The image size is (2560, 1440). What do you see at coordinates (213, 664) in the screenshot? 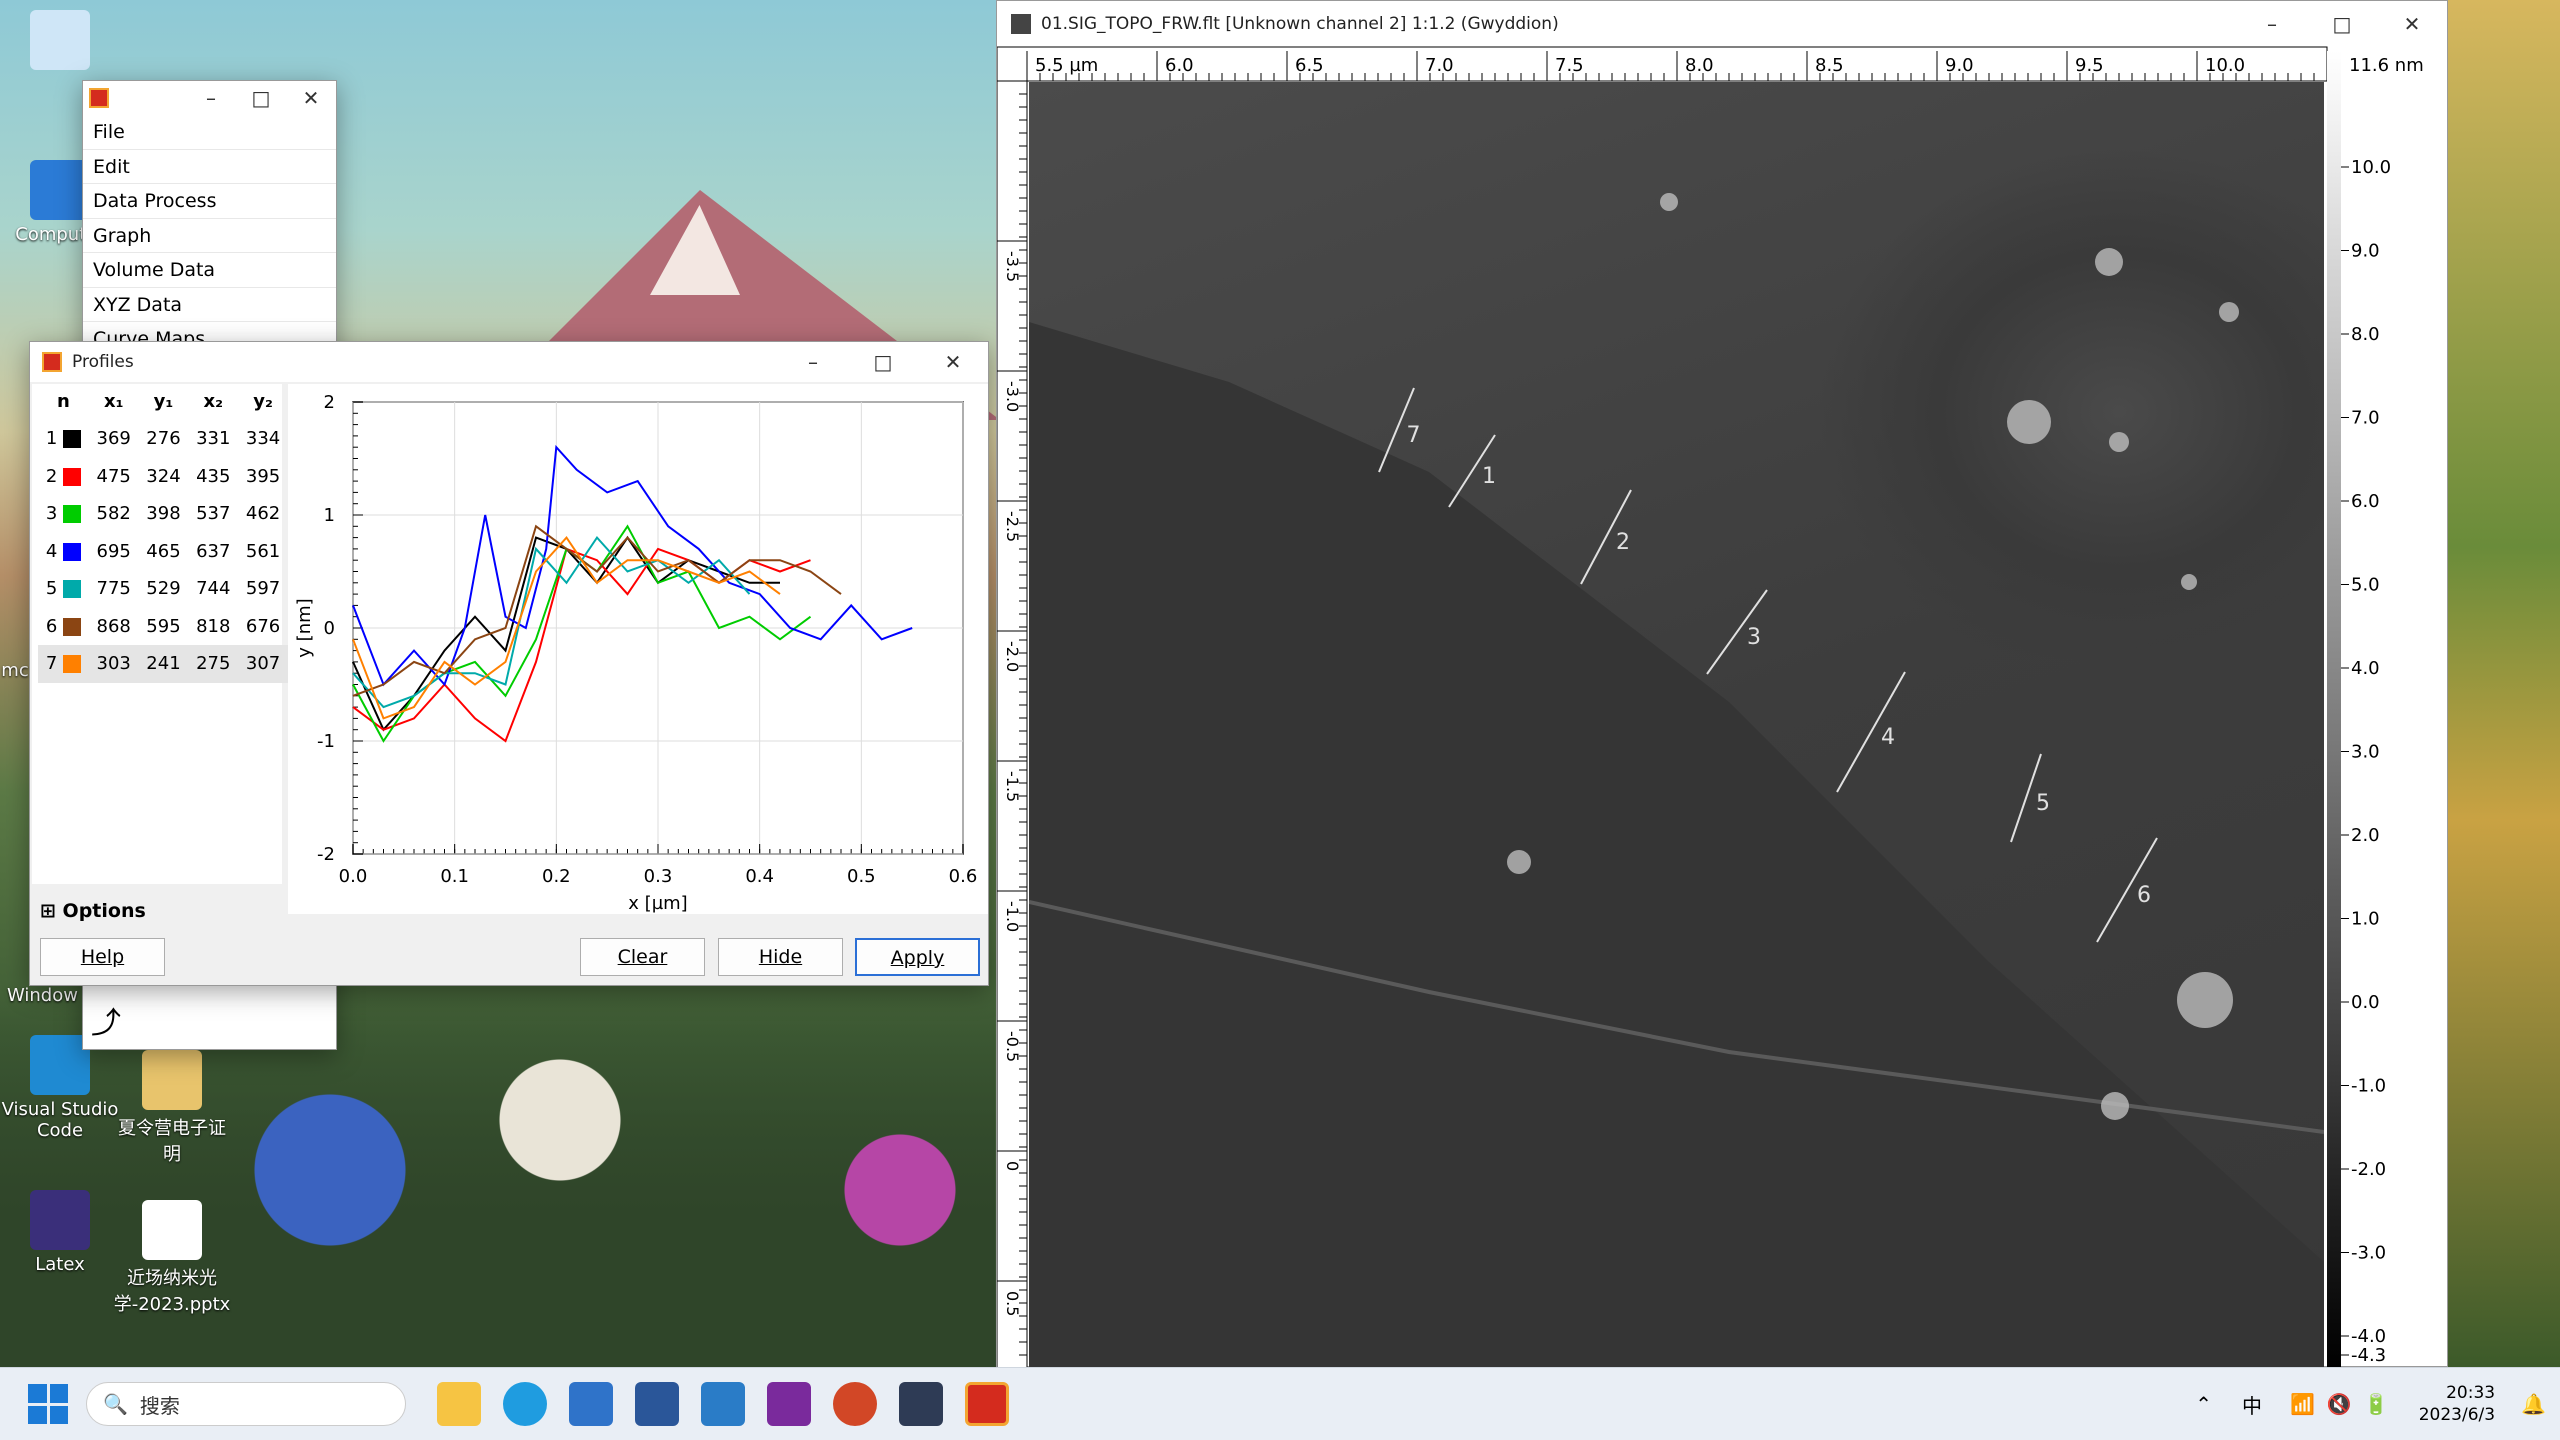
I see `cell-x2: 275` at bounding box center [213, 664].